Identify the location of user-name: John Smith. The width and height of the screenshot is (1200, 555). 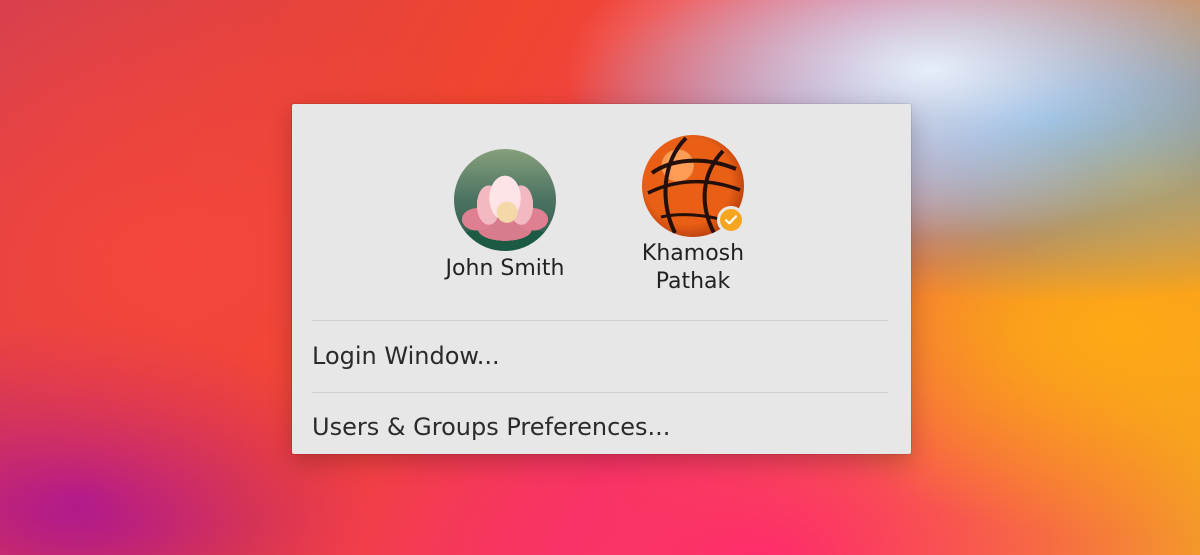
(505, 268).